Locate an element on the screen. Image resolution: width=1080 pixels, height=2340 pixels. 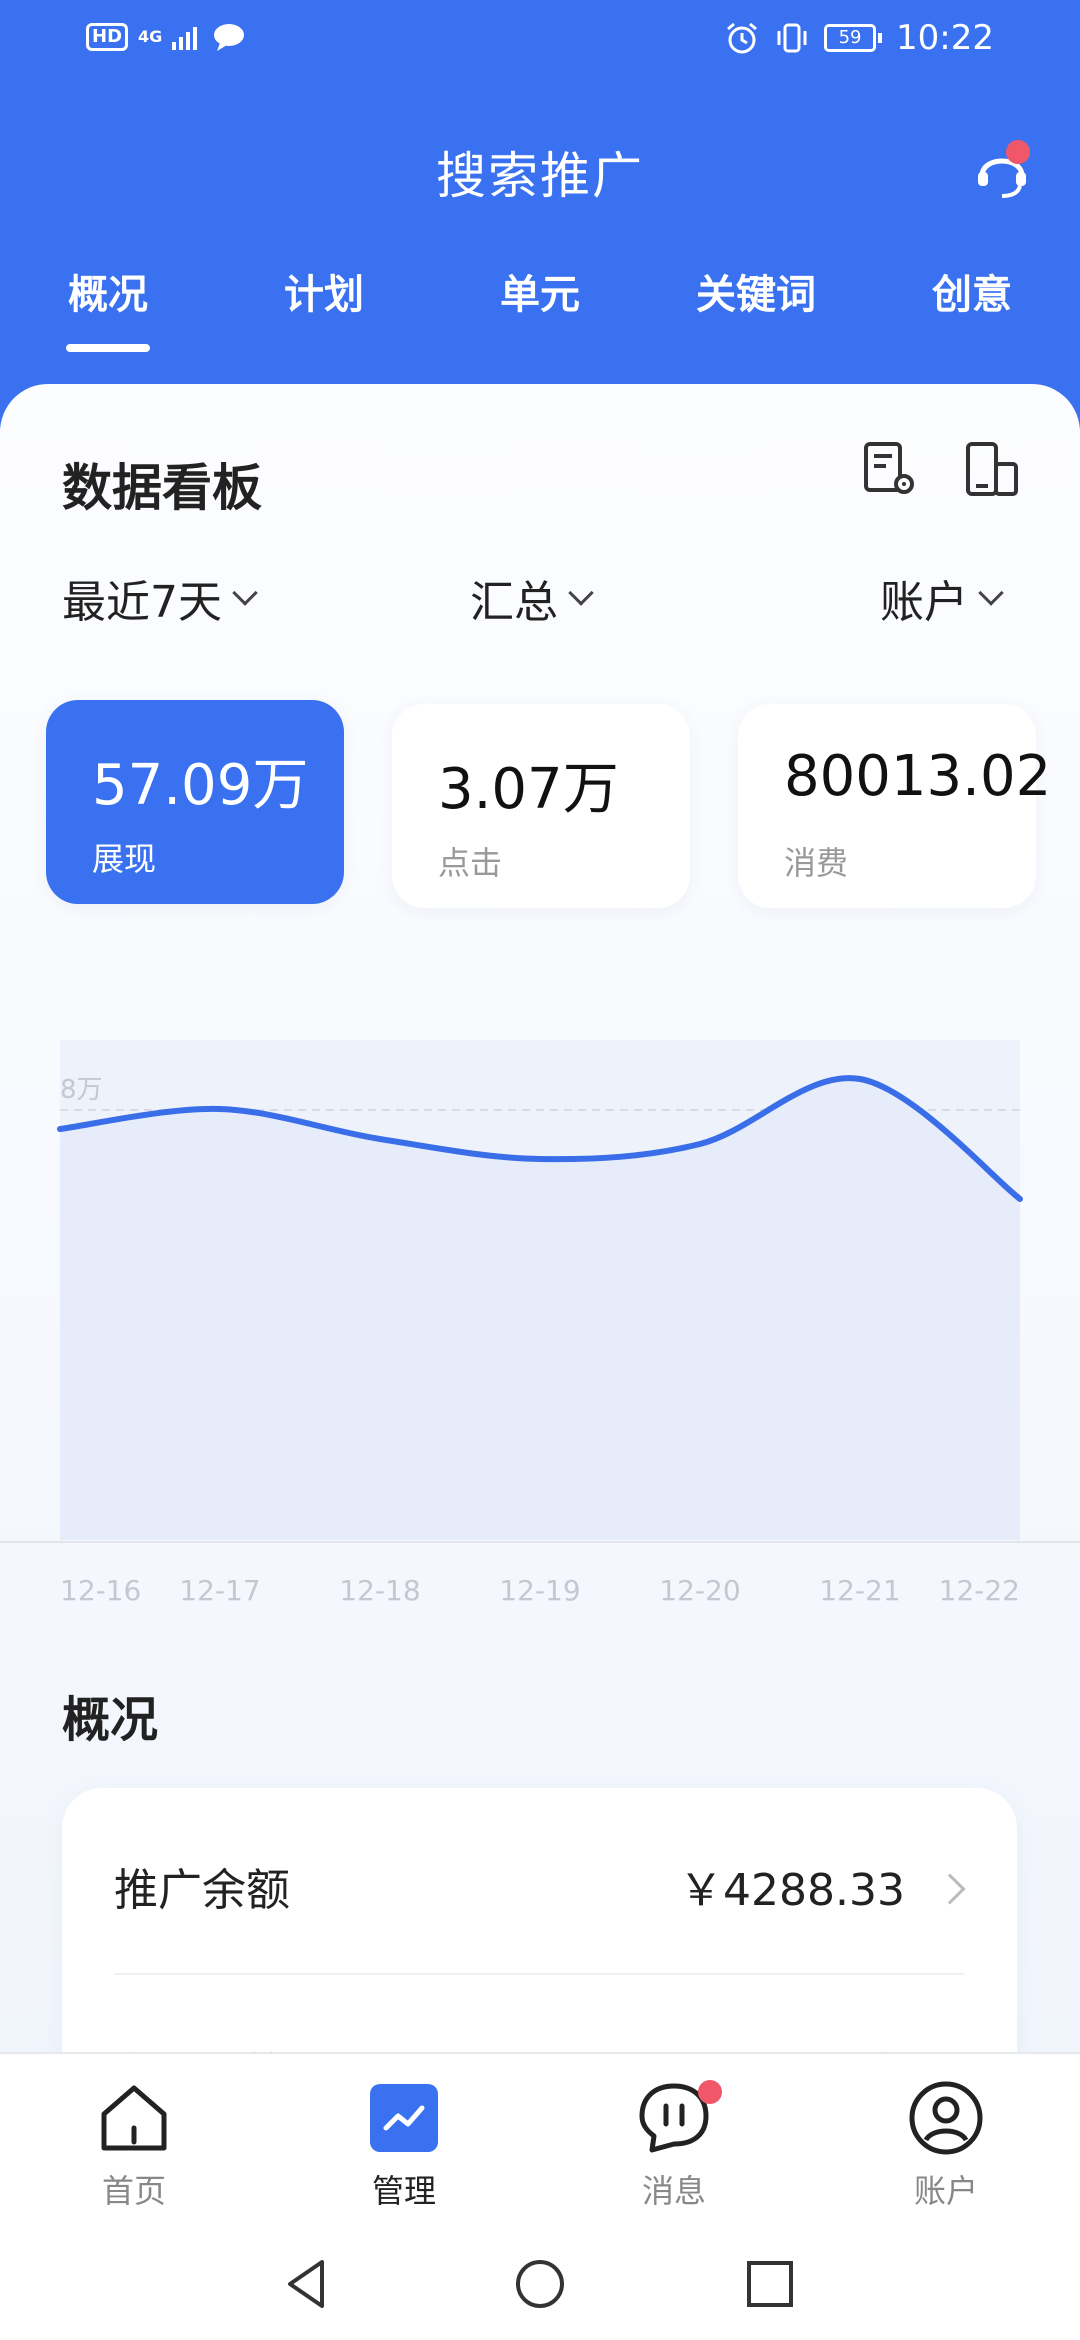
clock: 10:22 is located at coordinates (945, 38).